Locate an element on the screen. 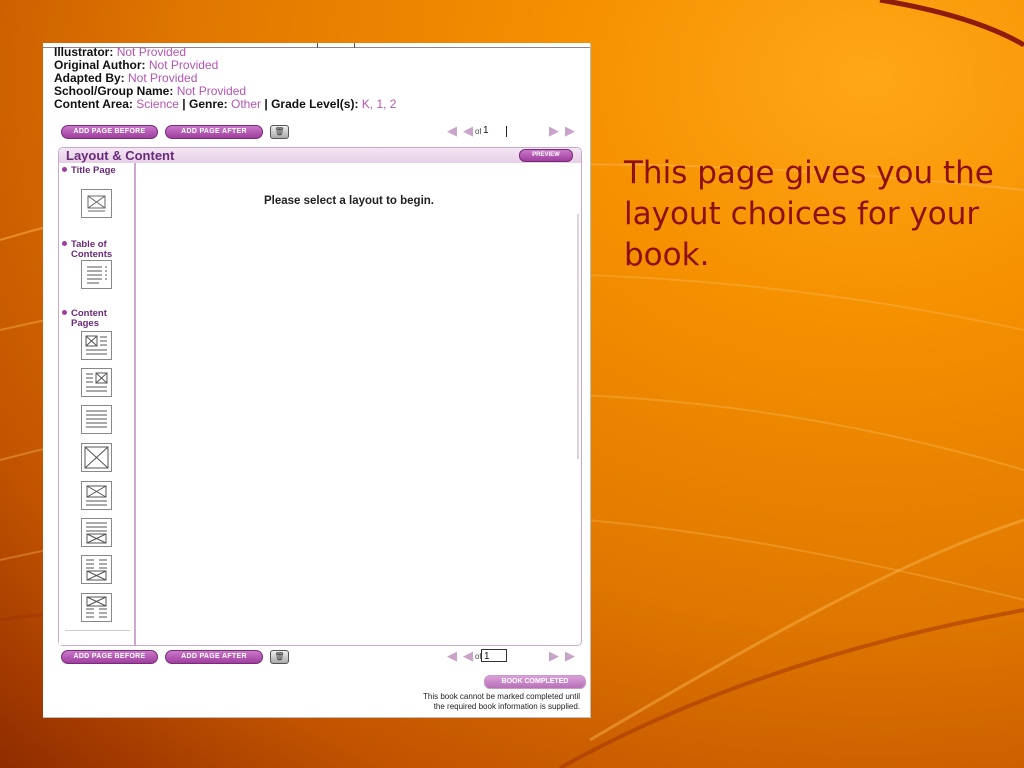 This screenshot has height=768, width=1024. category-content-pages: Content Pages is located at coordinates (94, 319).